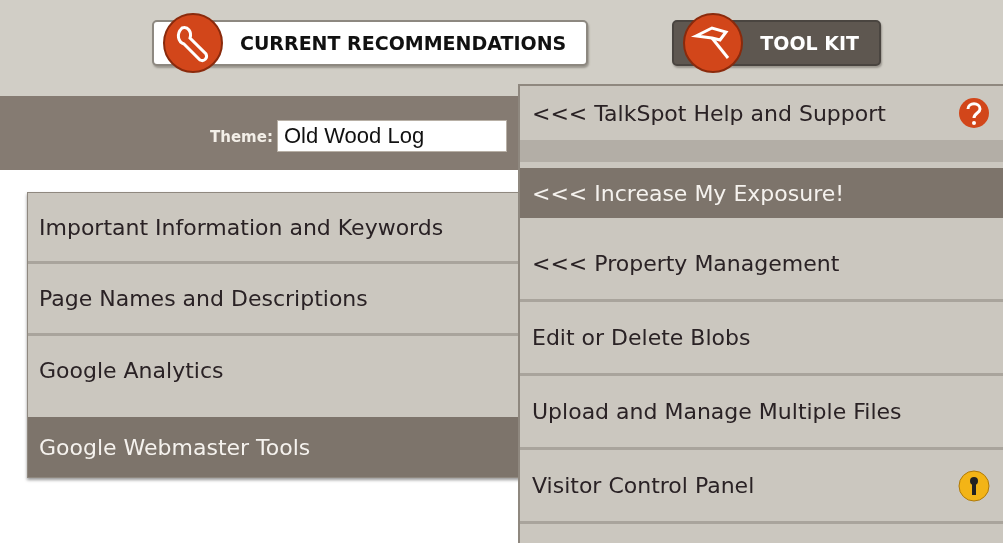 The width and height of the screenshot is (1003, 543). What do you see at coordinates (370, 43) in the screenshot?
I see `nav-button: CURRENT RECOMMENDATIONS` at bounding box center [370, 43].